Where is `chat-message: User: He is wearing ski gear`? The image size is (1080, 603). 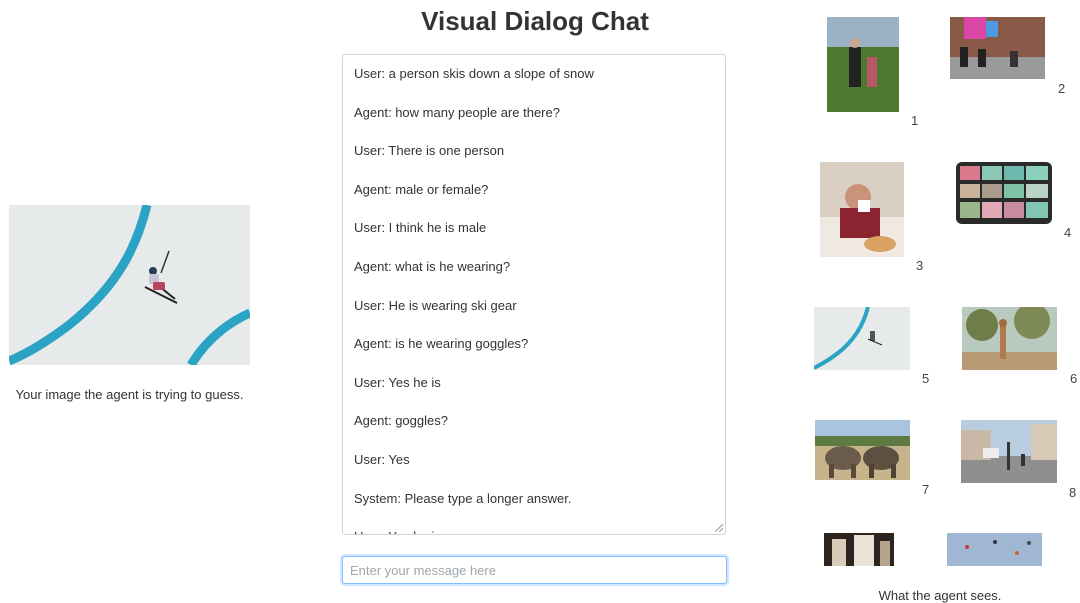
chat-message: User: He is wearing ski gear is located at coordinates (435, 305).